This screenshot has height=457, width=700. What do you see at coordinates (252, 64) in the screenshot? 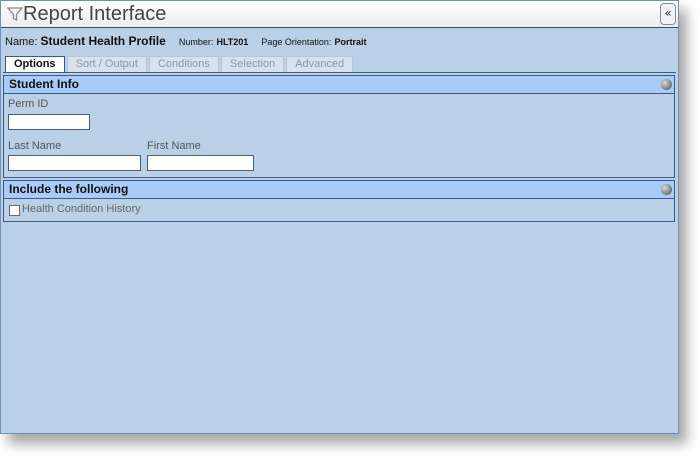
I see `tab-selection: Selection` at bounding box center [252, 64].